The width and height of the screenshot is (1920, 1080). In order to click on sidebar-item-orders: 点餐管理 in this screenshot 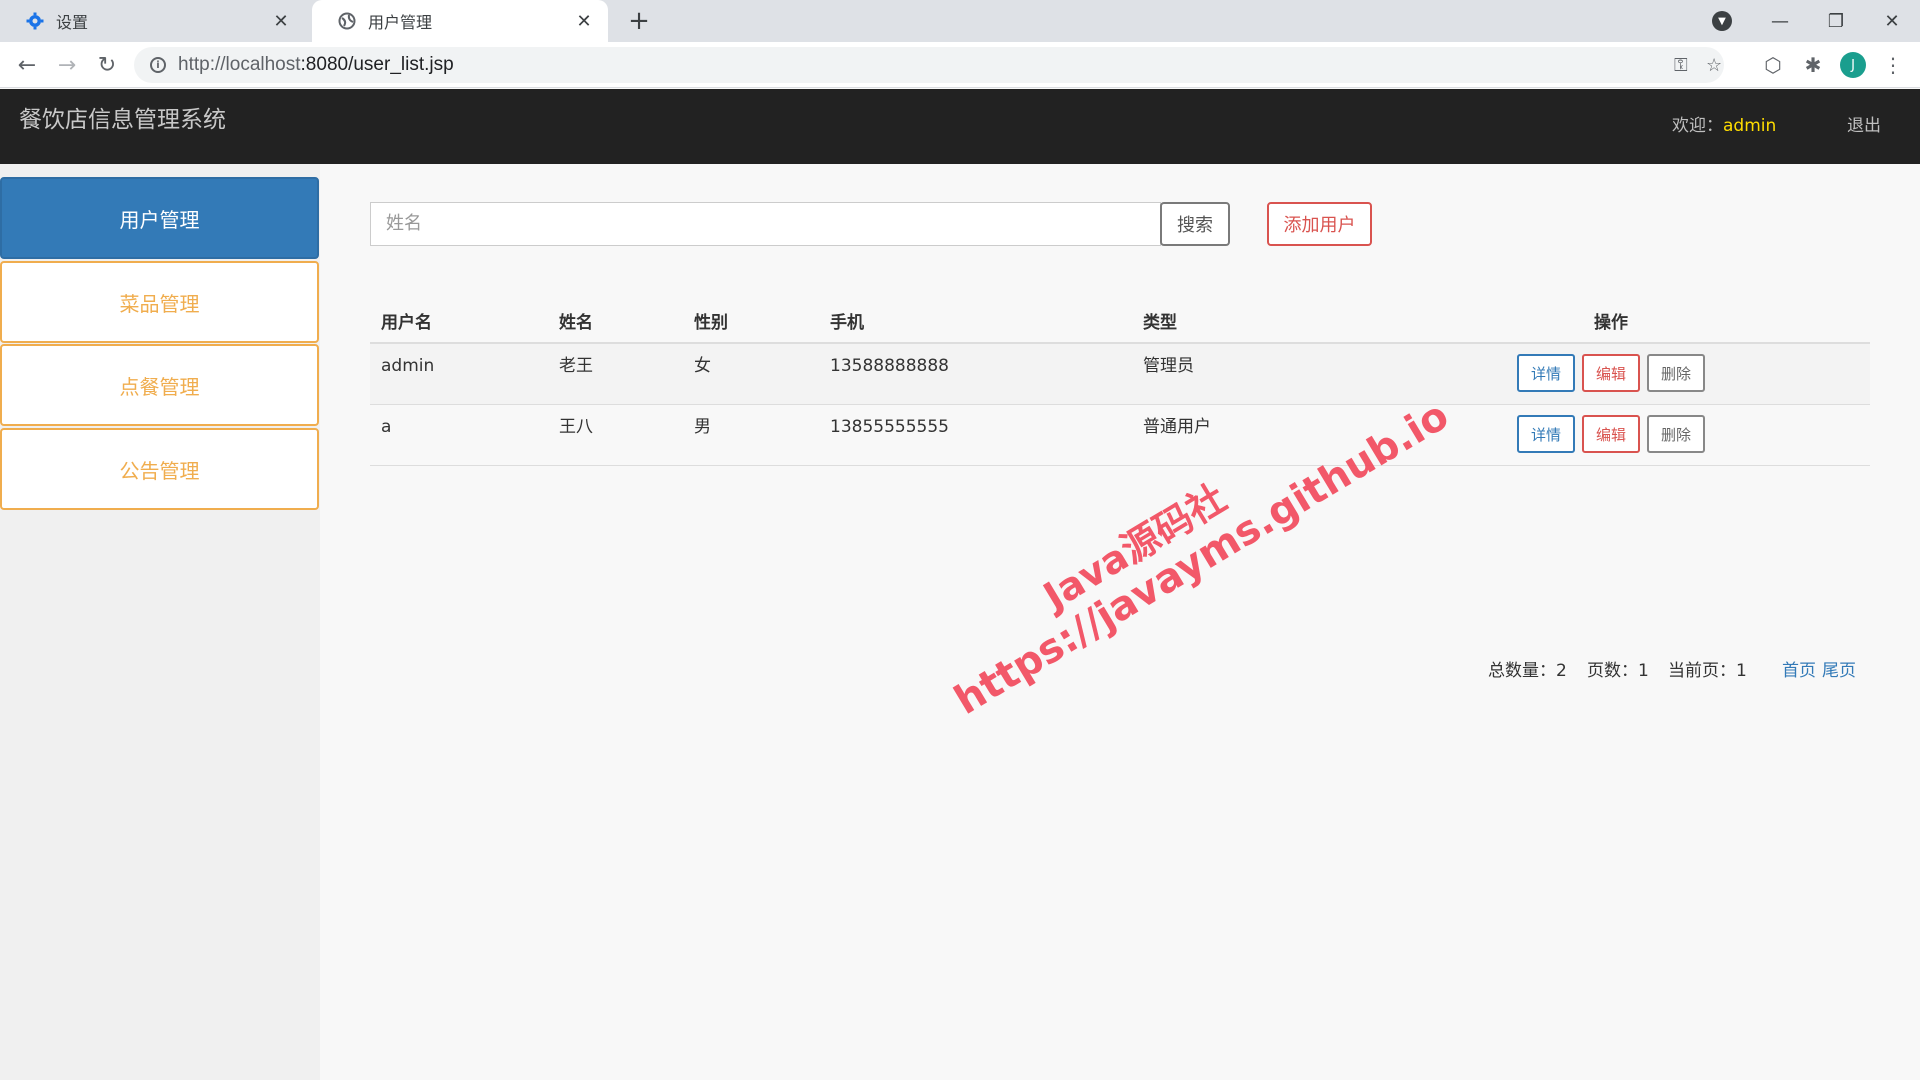, I will do `click(159, 385)`.